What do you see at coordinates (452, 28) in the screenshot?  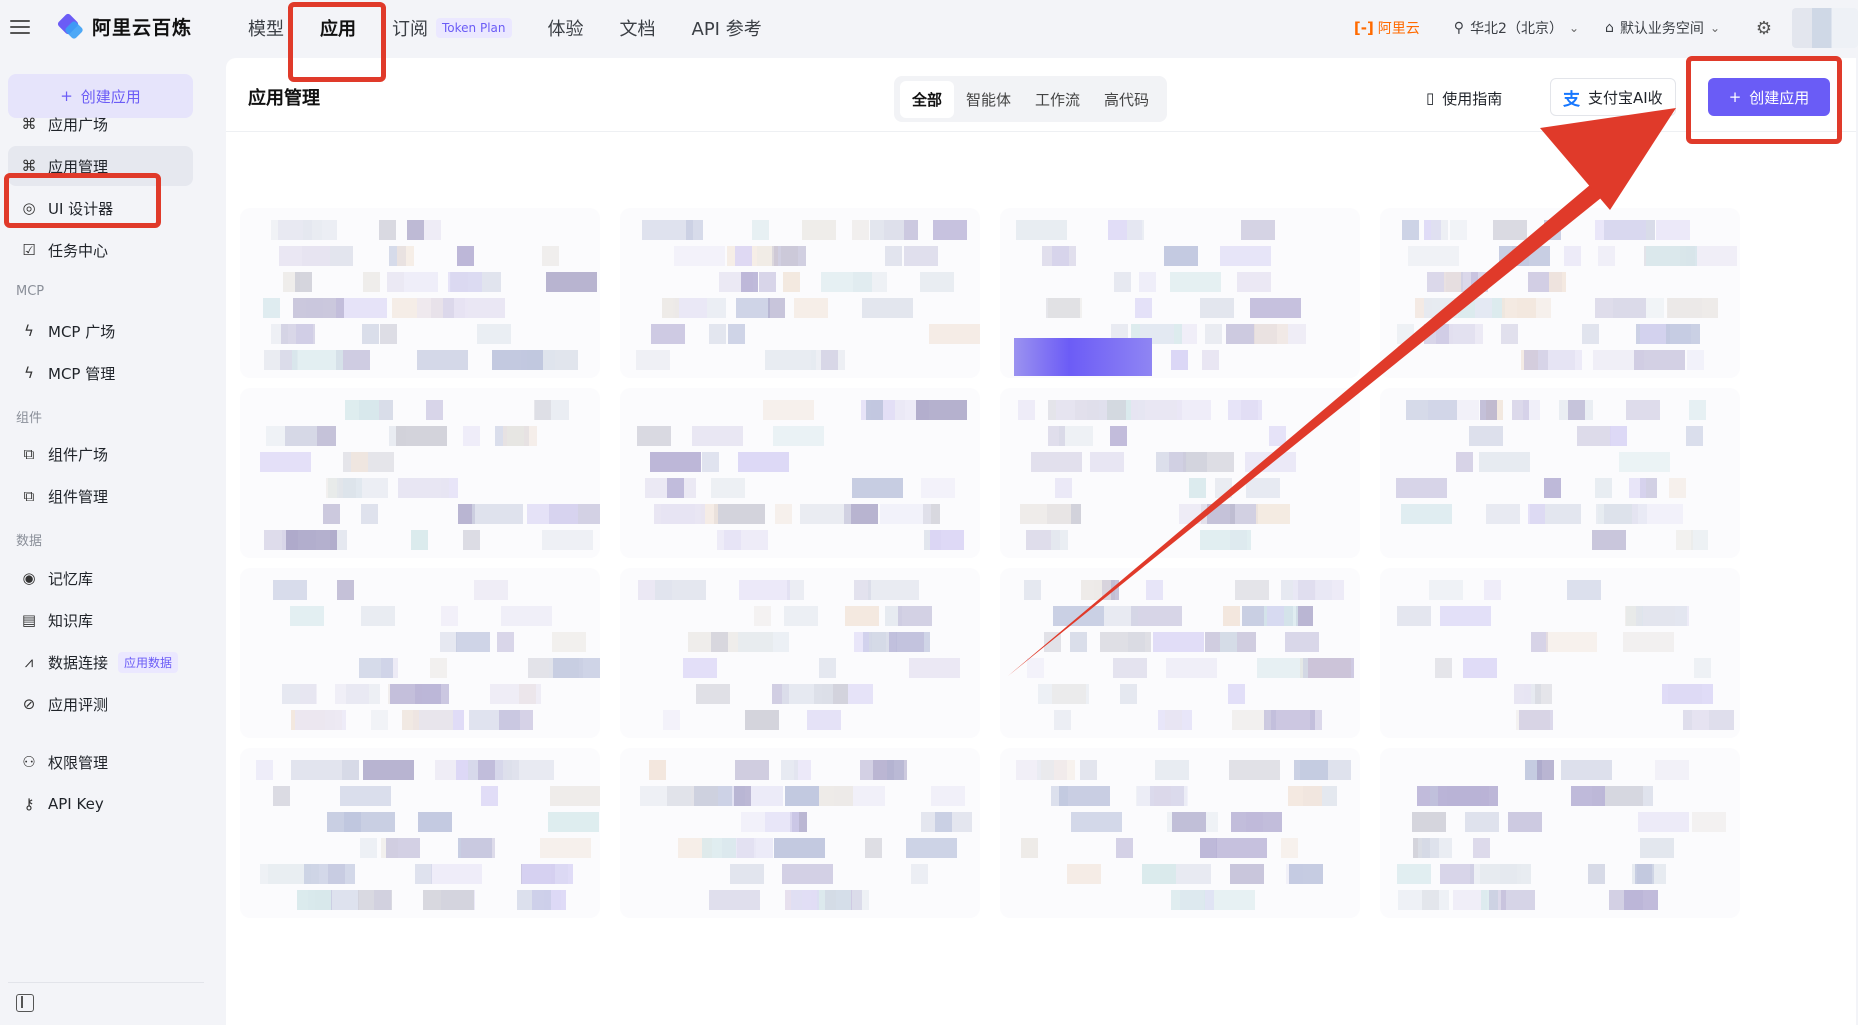 I see `nav-subscription: 订阅 Token Plan` at bounding box center [452, 28].